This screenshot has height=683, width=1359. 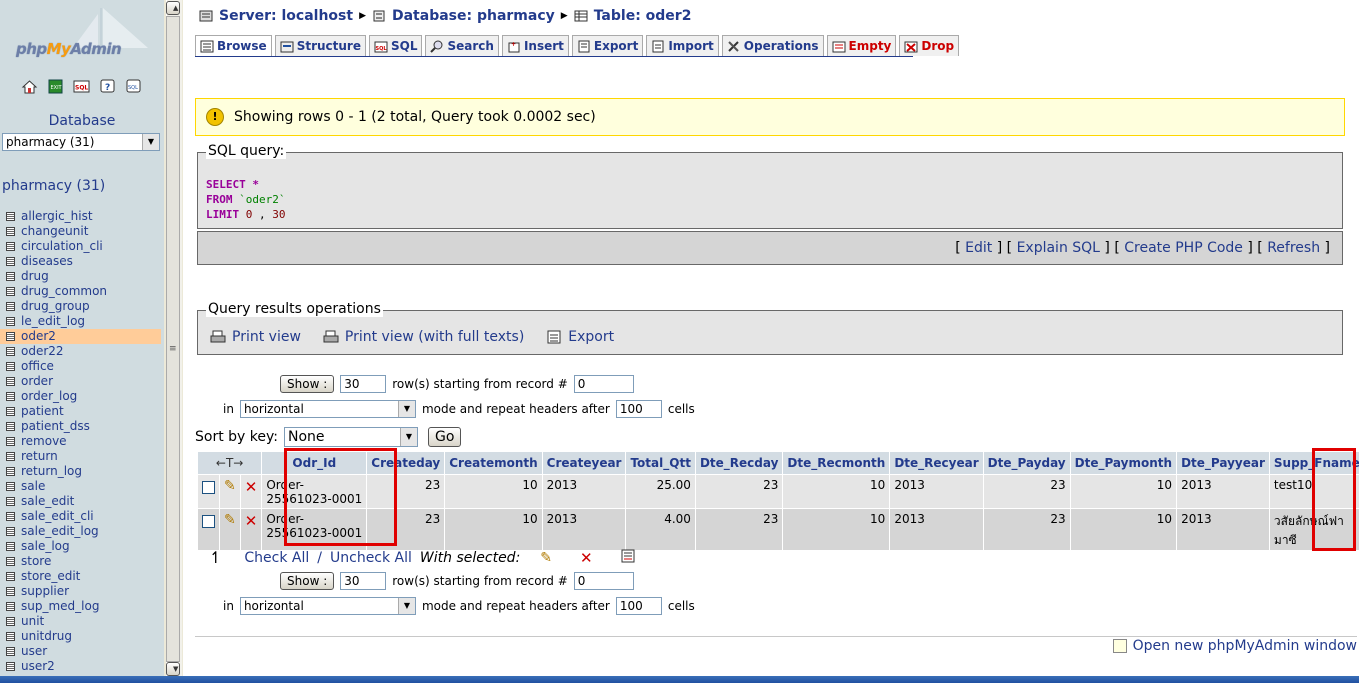 I want to click on sidebar-table-remove: remove, so click(x=83, y=441).